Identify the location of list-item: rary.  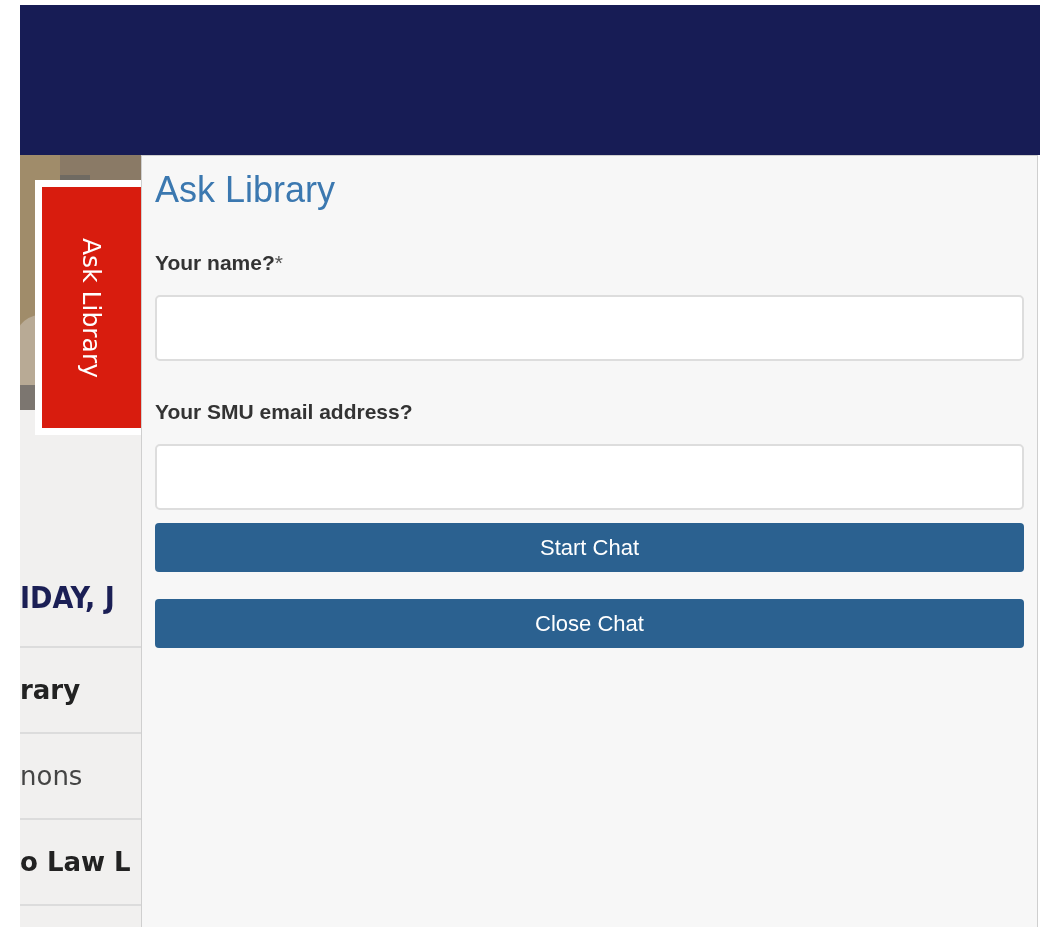
(50, 690).